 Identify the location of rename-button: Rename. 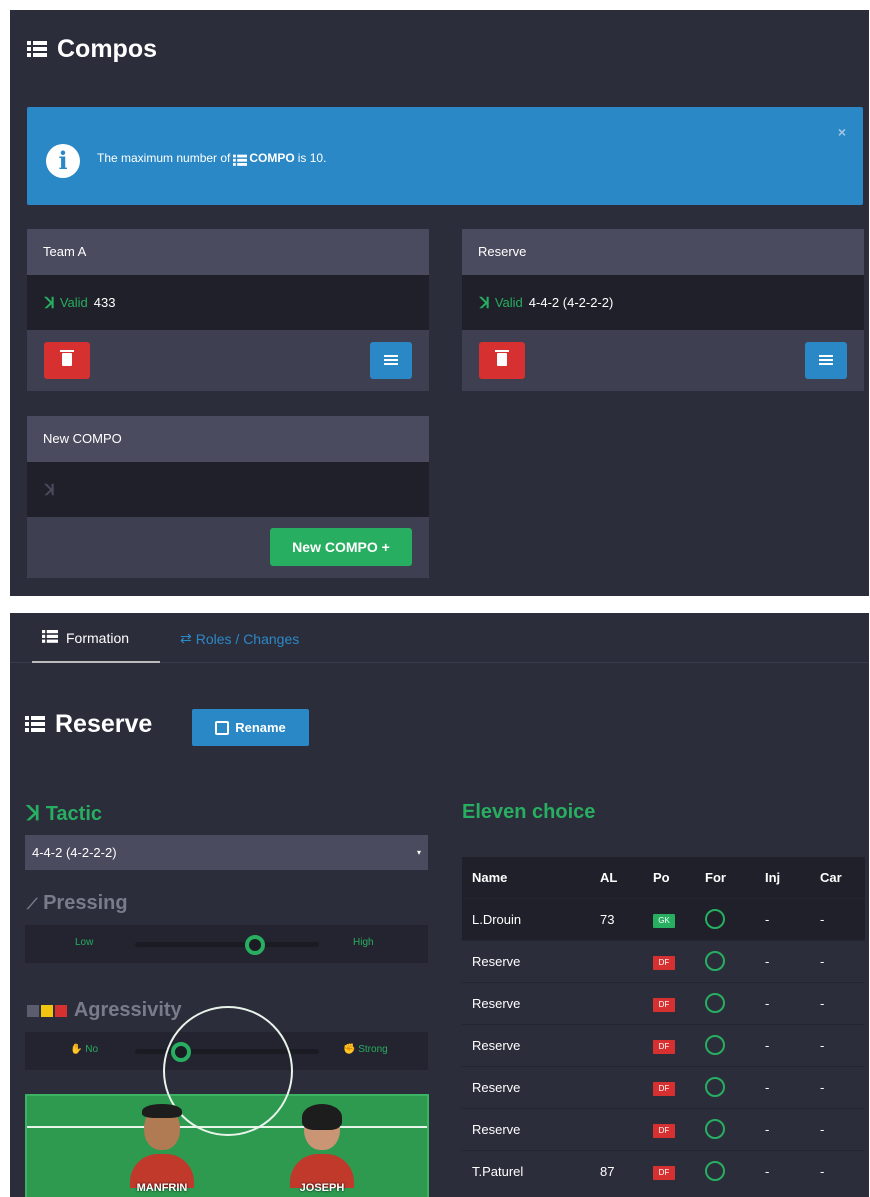
(250, 727).